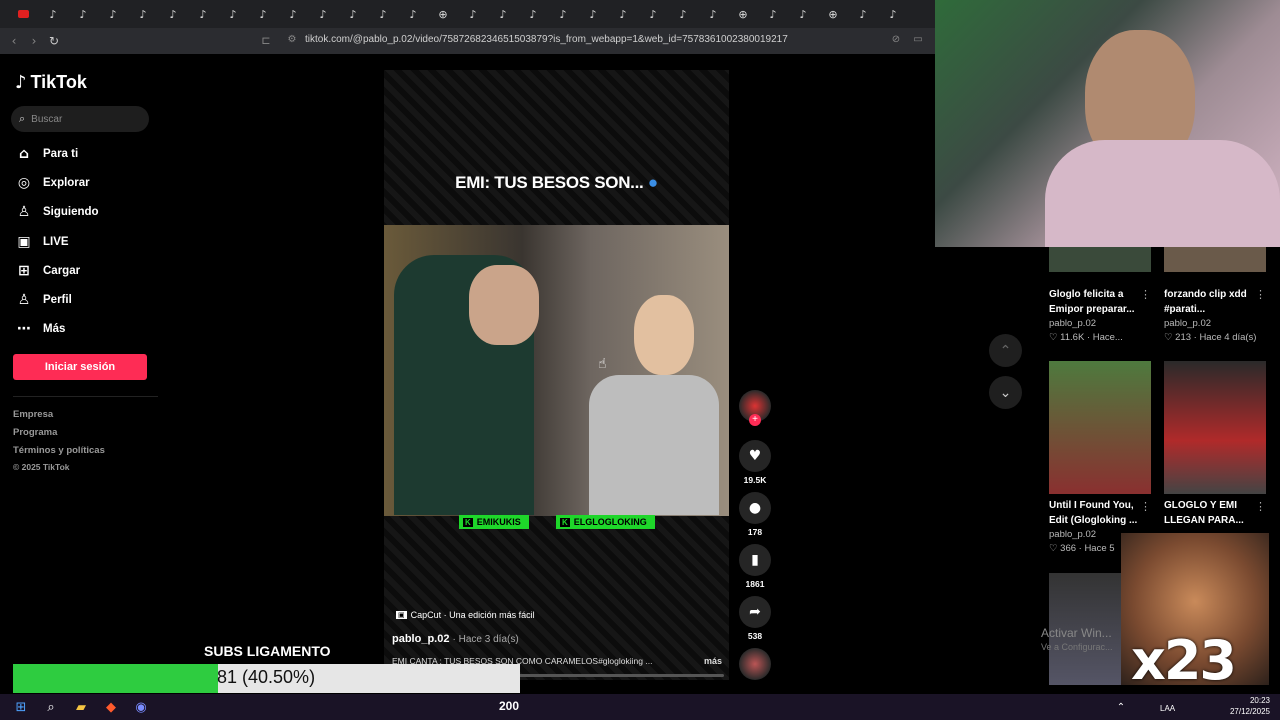 The image size is (1280, 720). What do you see at coordinates (33, 414) in the screenshot?
I see `footer-link: Empresa` at bounding box center [33, 414].